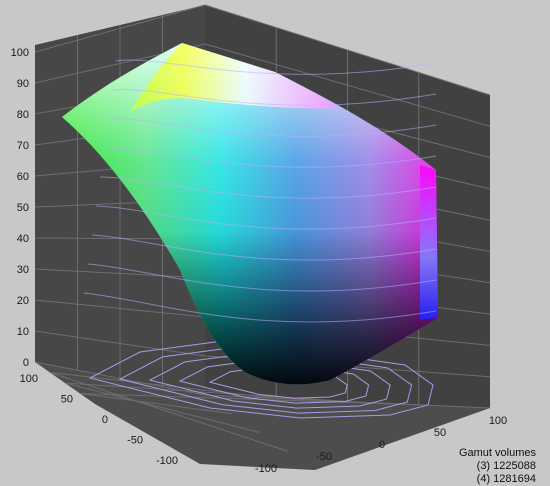  What do you see at coordinates (23, 177) in the screenshot?
I see `z-tick-label: 60` at bounding box center [23, 177].